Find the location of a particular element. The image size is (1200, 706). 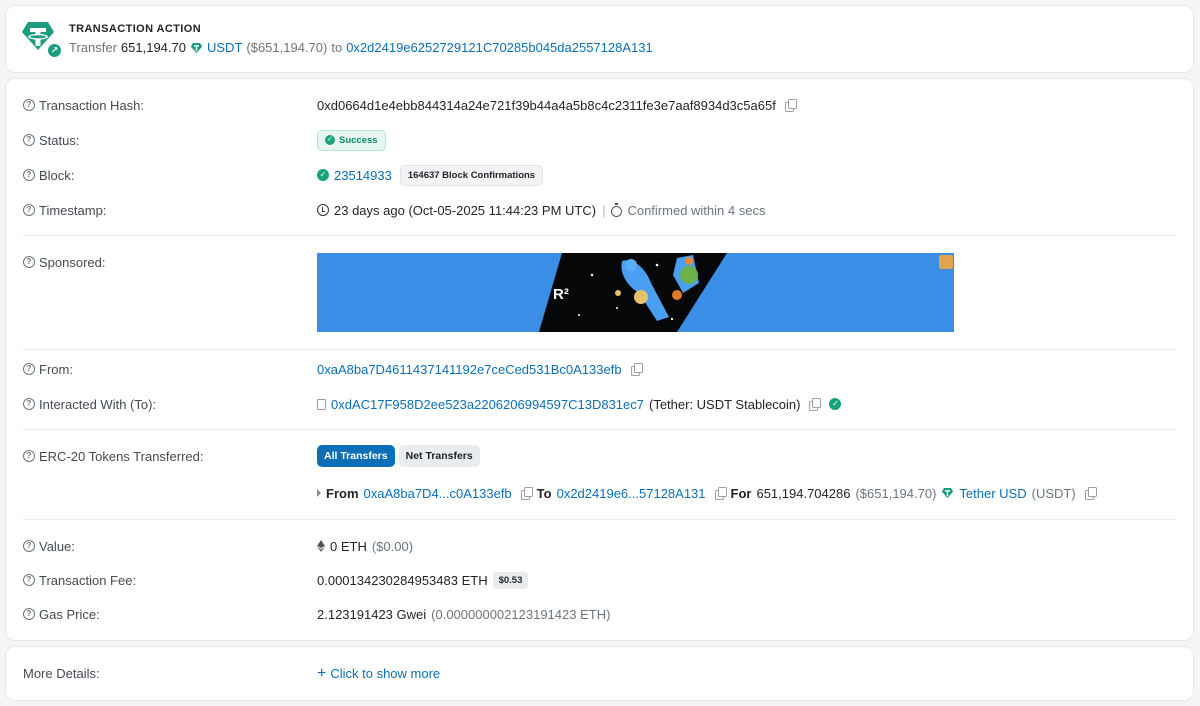

block-number-link: 23514933 is located at coordinates (363, 175).